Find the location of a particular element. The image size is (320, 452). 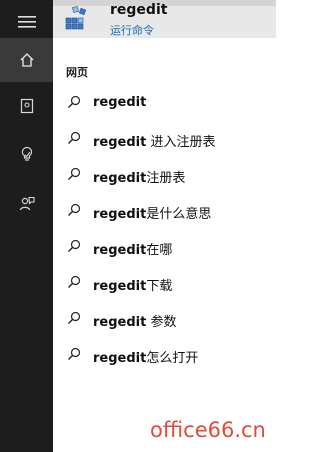

notebook-icon is located at coordinates (26, 106).